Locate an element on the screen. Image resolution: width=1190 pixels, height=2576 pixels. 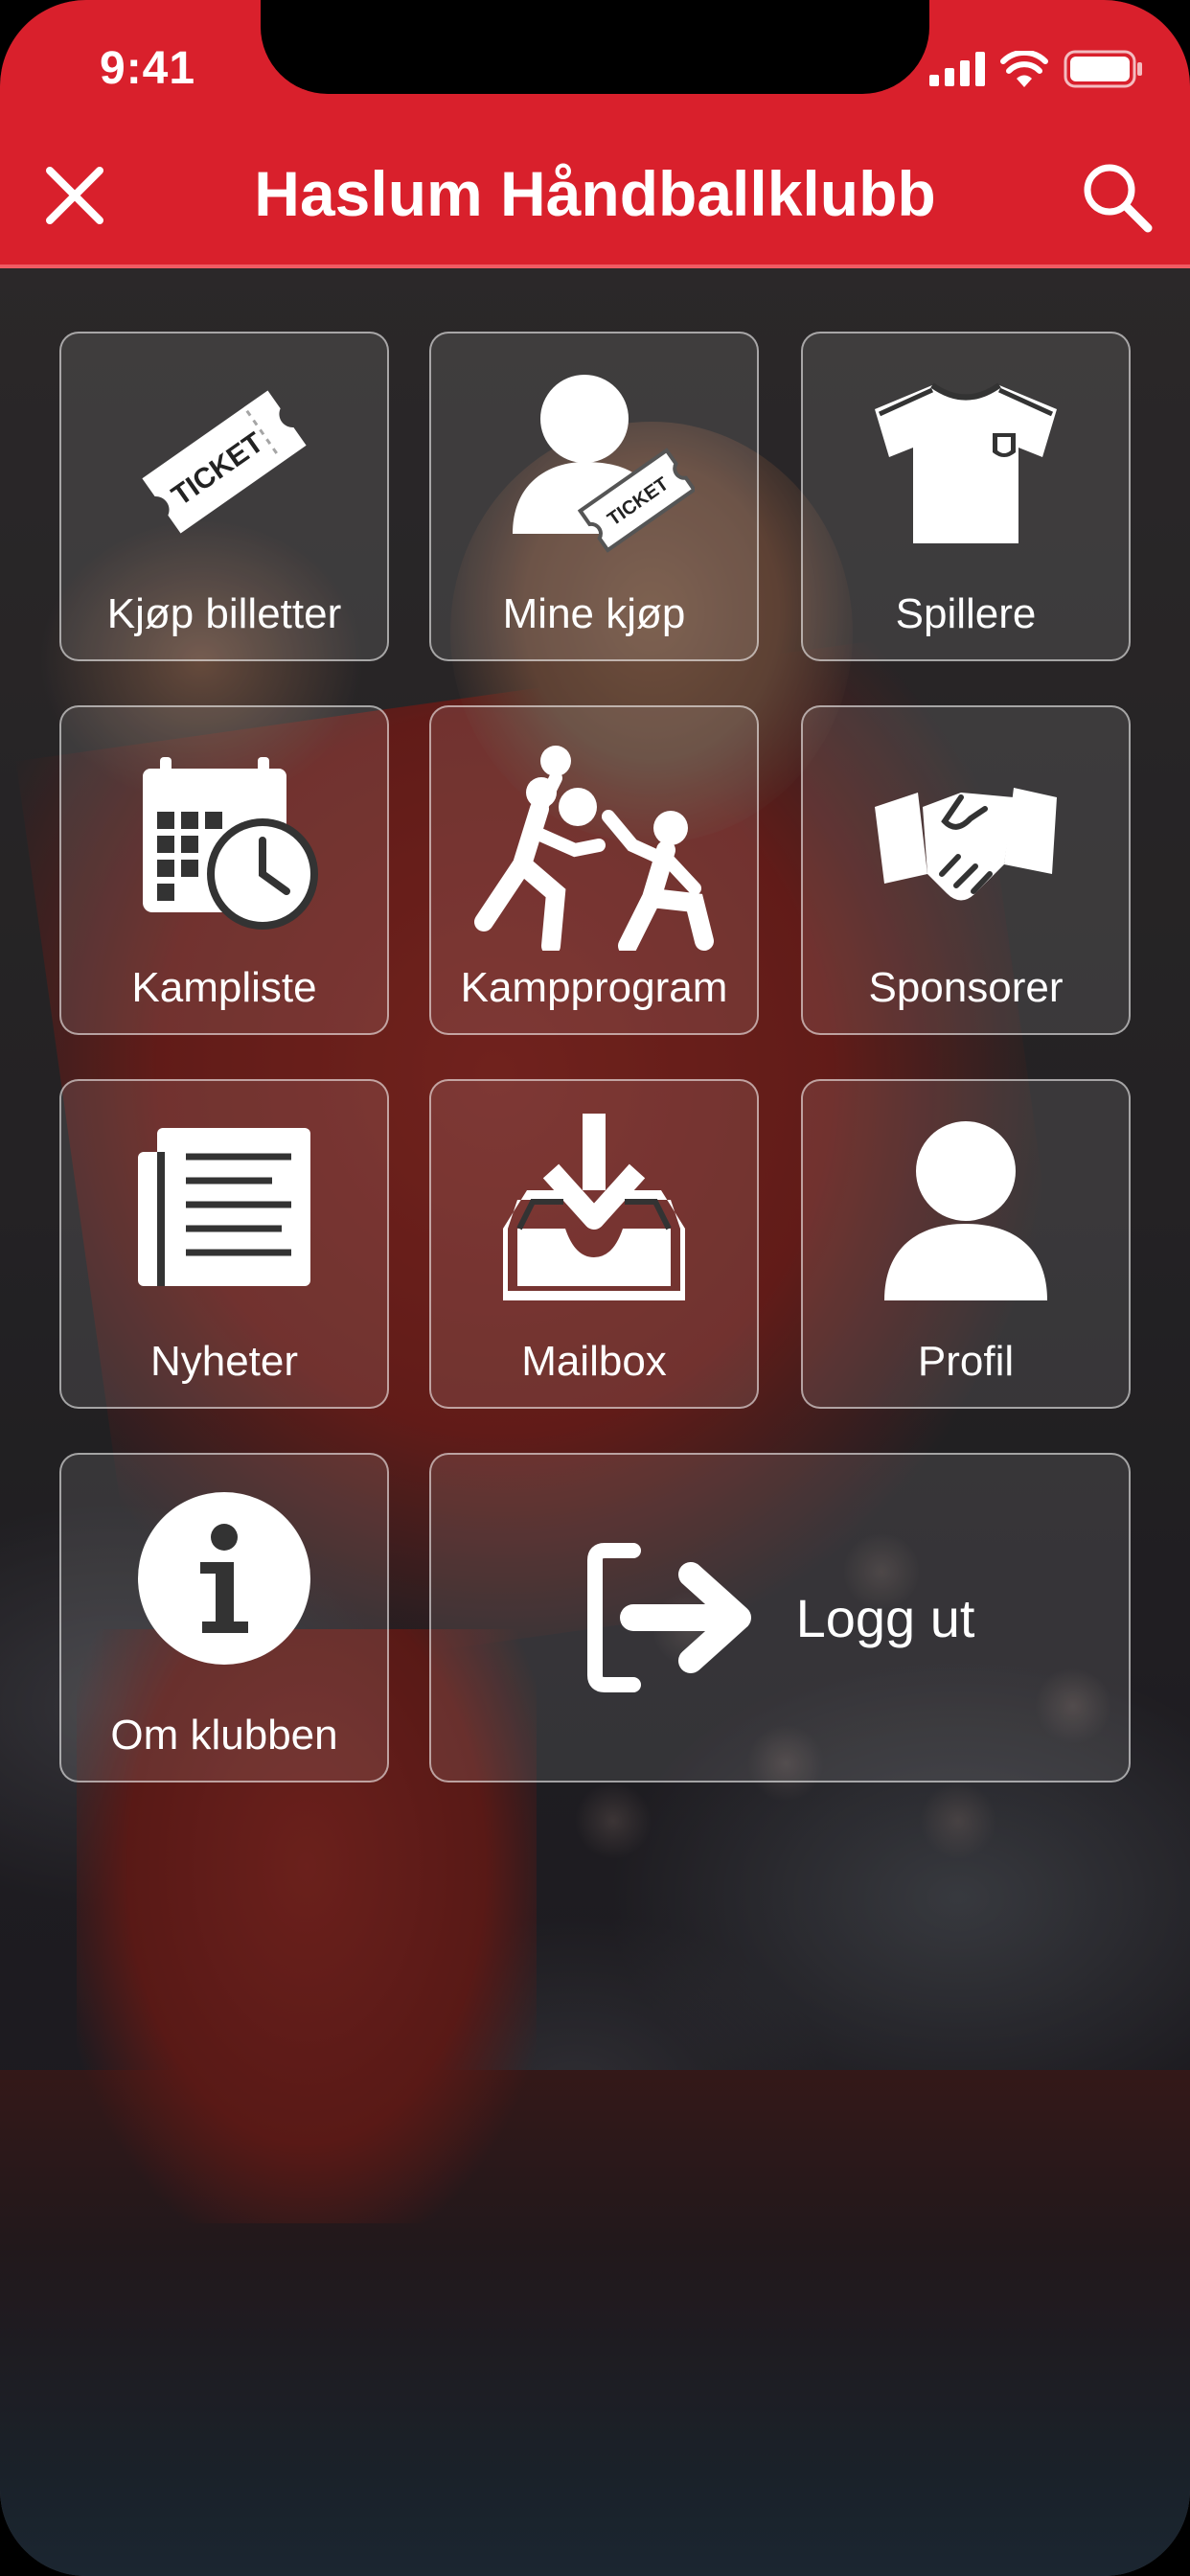
ticket-icon: TICKET is located at coordinates (225, 462).